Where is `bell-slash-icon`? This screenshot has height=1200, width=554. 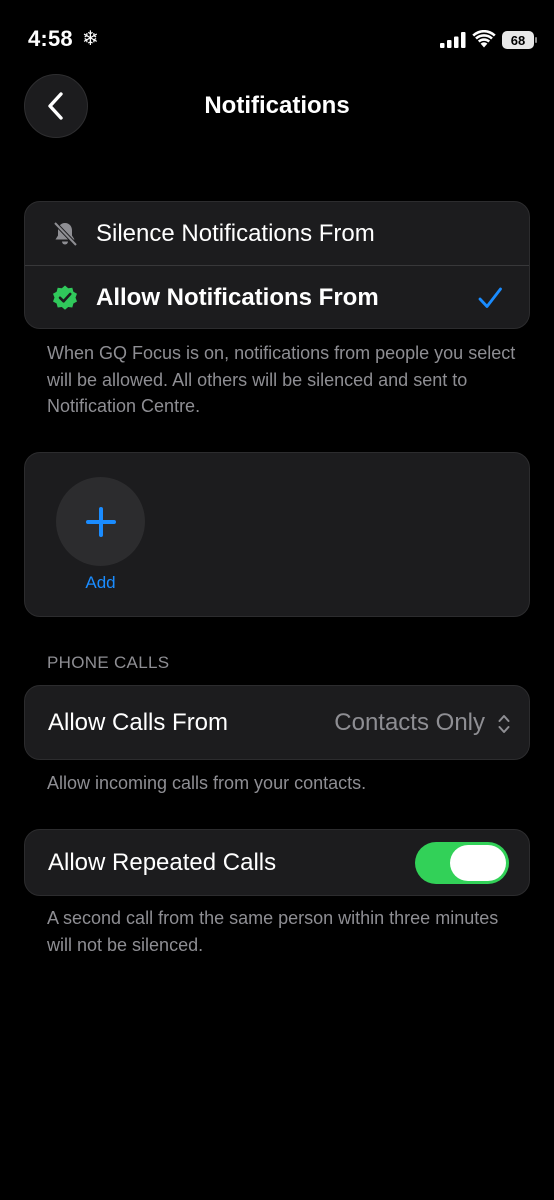 bell-slash-icon is located at coordinates (65, 233).